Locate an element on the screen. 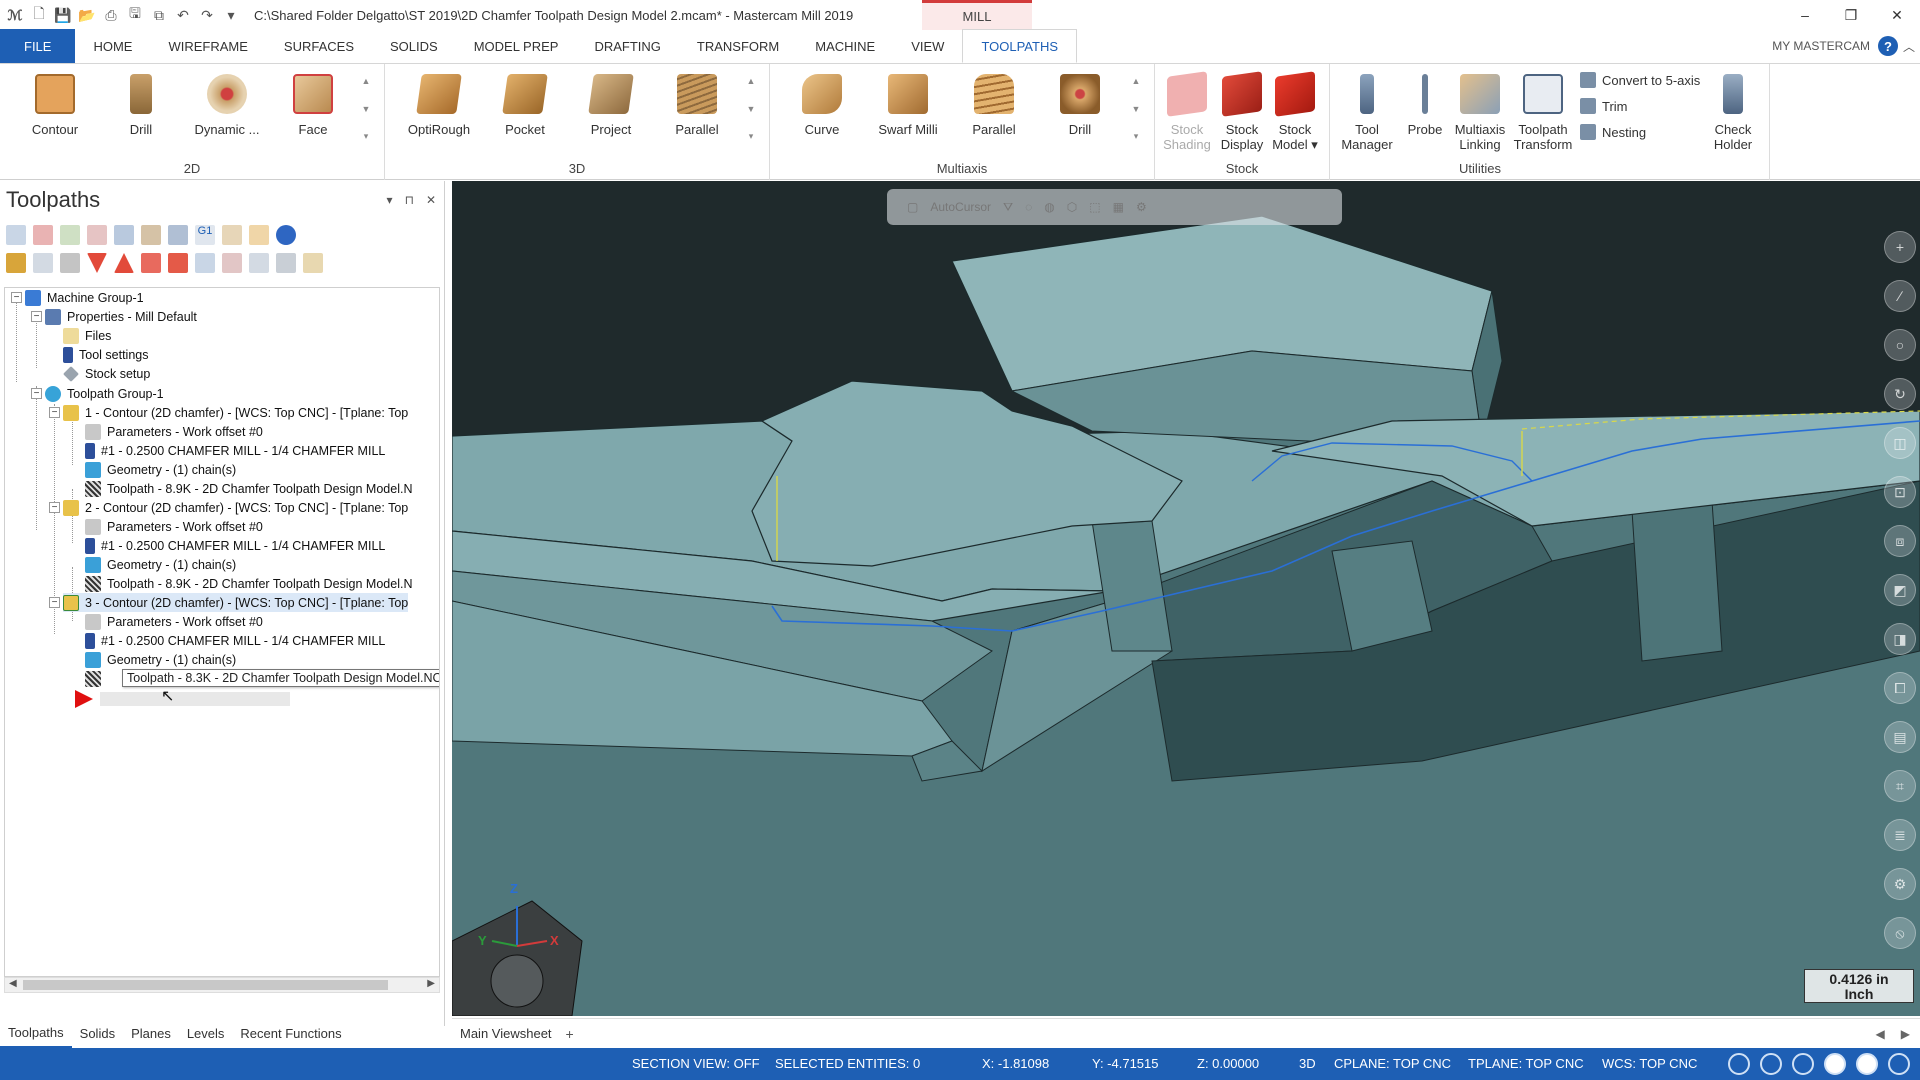 The width and height of the screenshot is (1920, 1080). rotate-icon: ○ is located at coordinates (1900, 345).